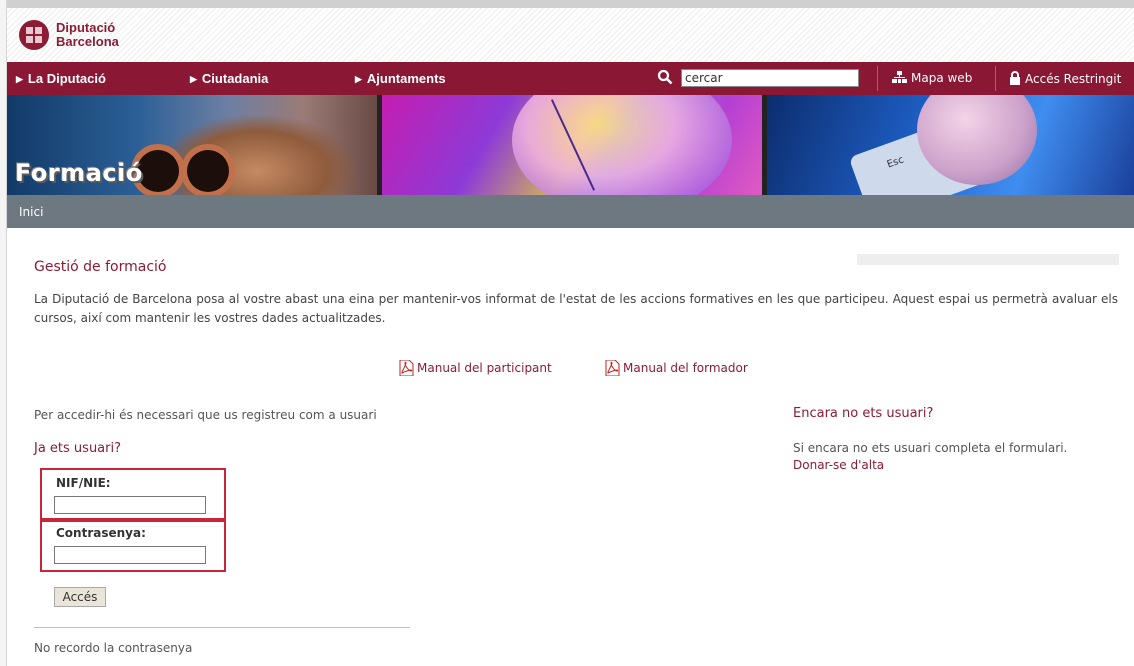 The width and height of the screenshot is (1134, 666). What do you see at coordinates (570, 211) in the screenshot?
I see `breadcrumb: Inici` at bounding box center [570, 211].